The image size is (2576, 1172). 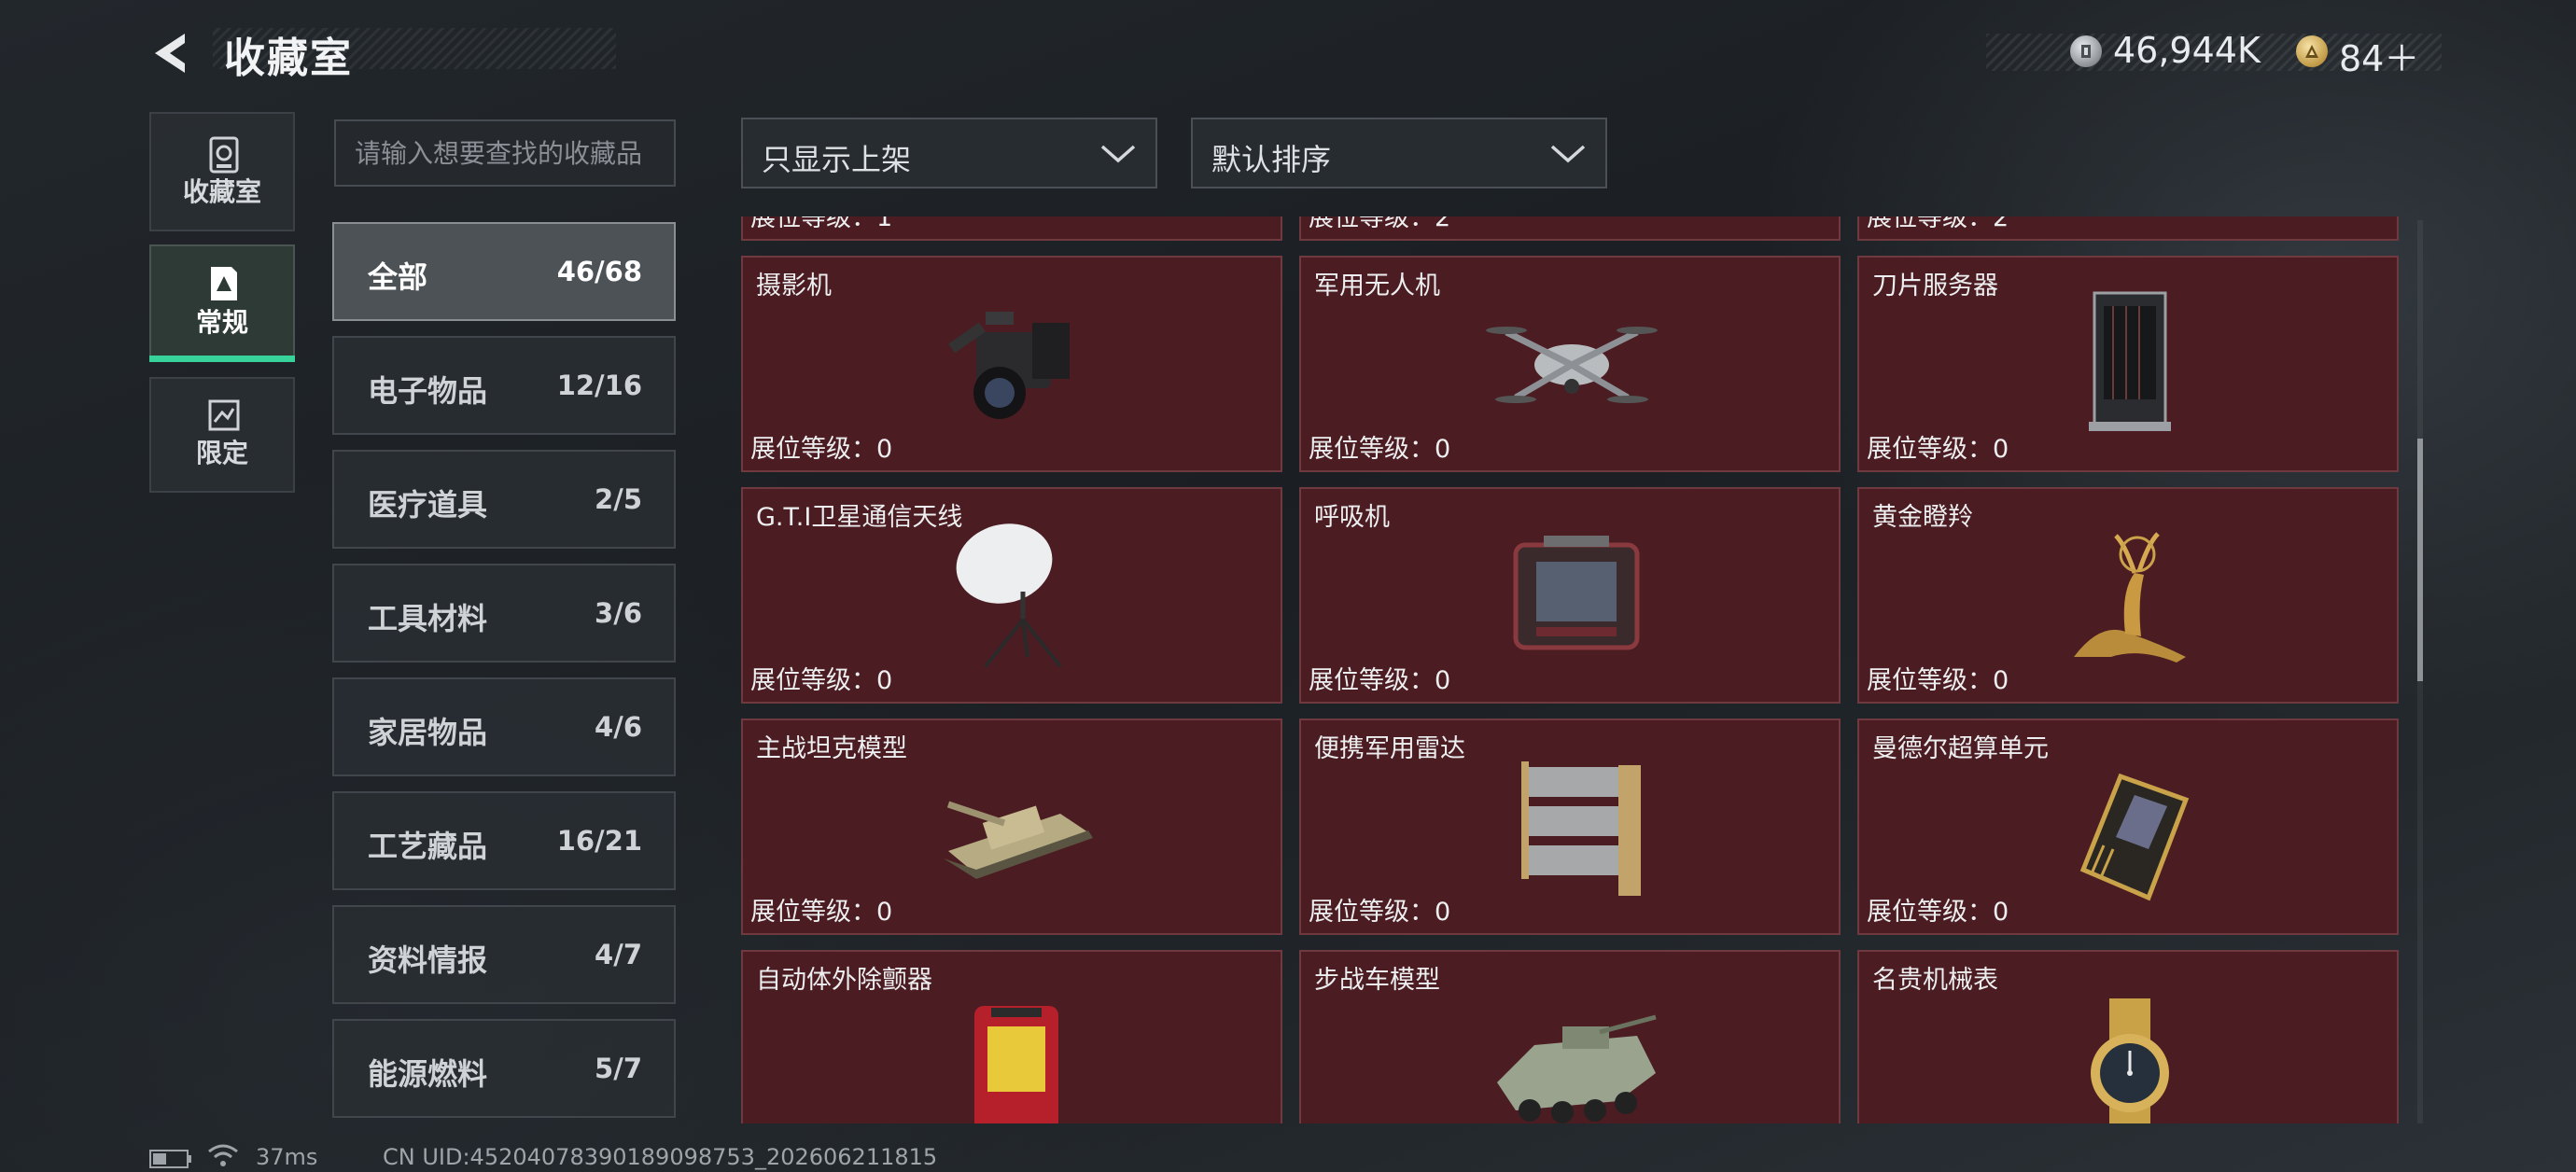 I want to click on item-name: 名贵机械表, so click(x=1935, y=980).